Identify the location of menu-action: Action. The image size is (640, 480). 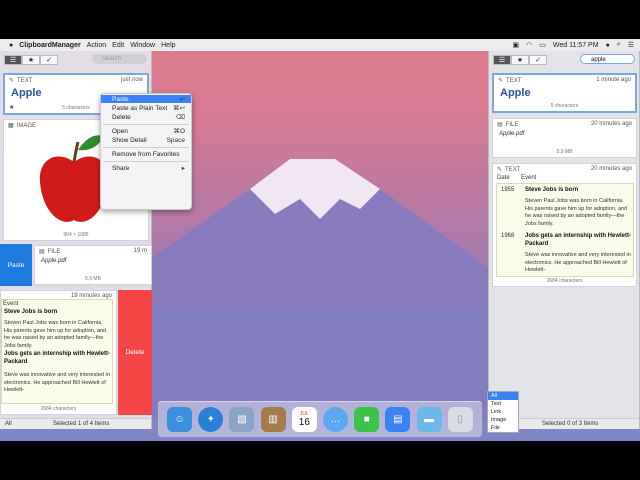
(96, 45).